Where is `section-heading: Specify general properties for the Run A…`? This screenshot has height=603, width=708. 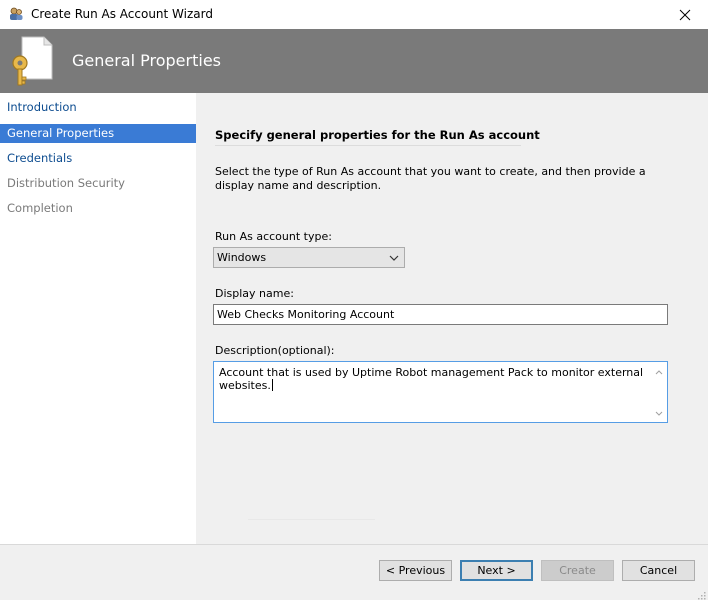 section-heading: Specify general properties for the Run A… is located at coordinates (377, 135).